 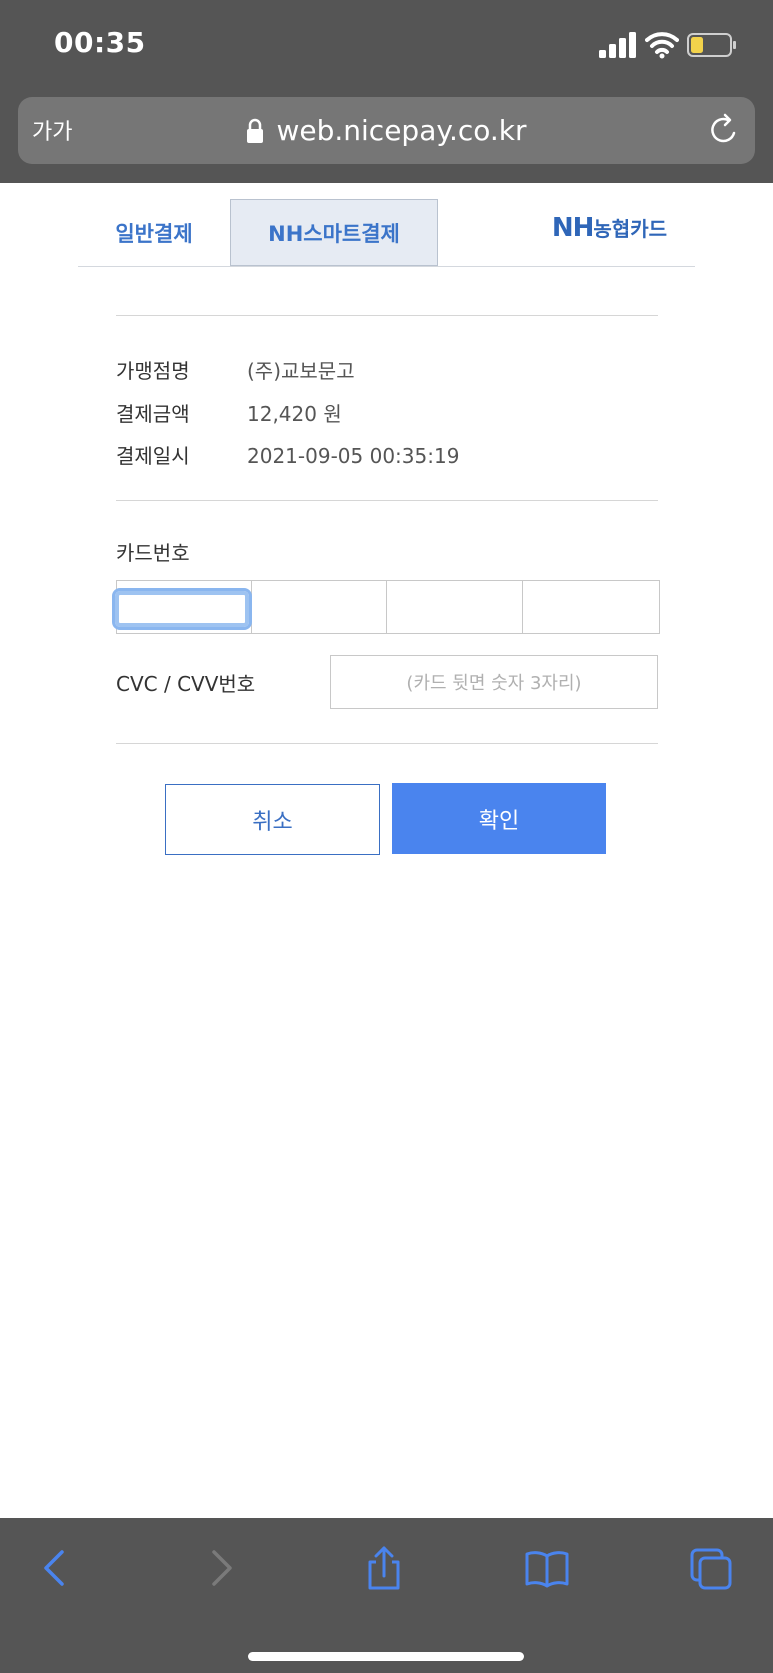 I want to click on confirm-button: 확인, so click(x=499, y=818).